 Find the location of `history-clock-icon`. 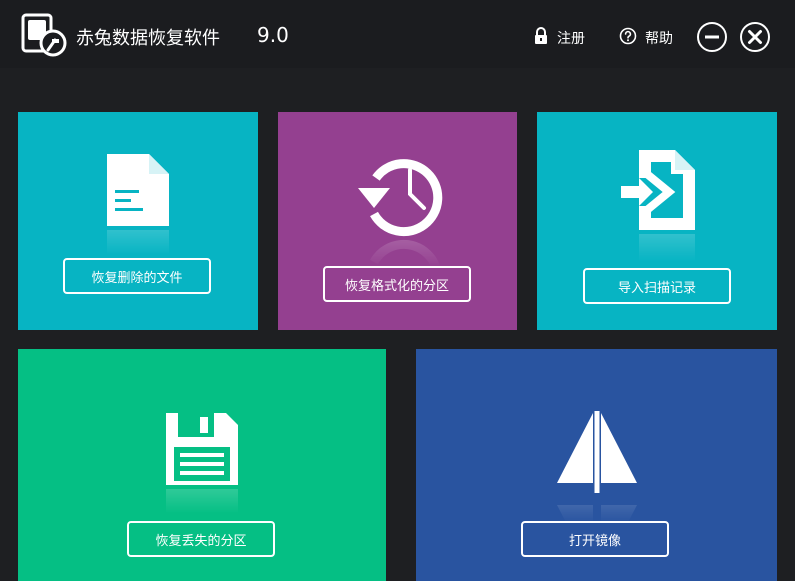

history-clock-icon is located at coordinates (397, 194).